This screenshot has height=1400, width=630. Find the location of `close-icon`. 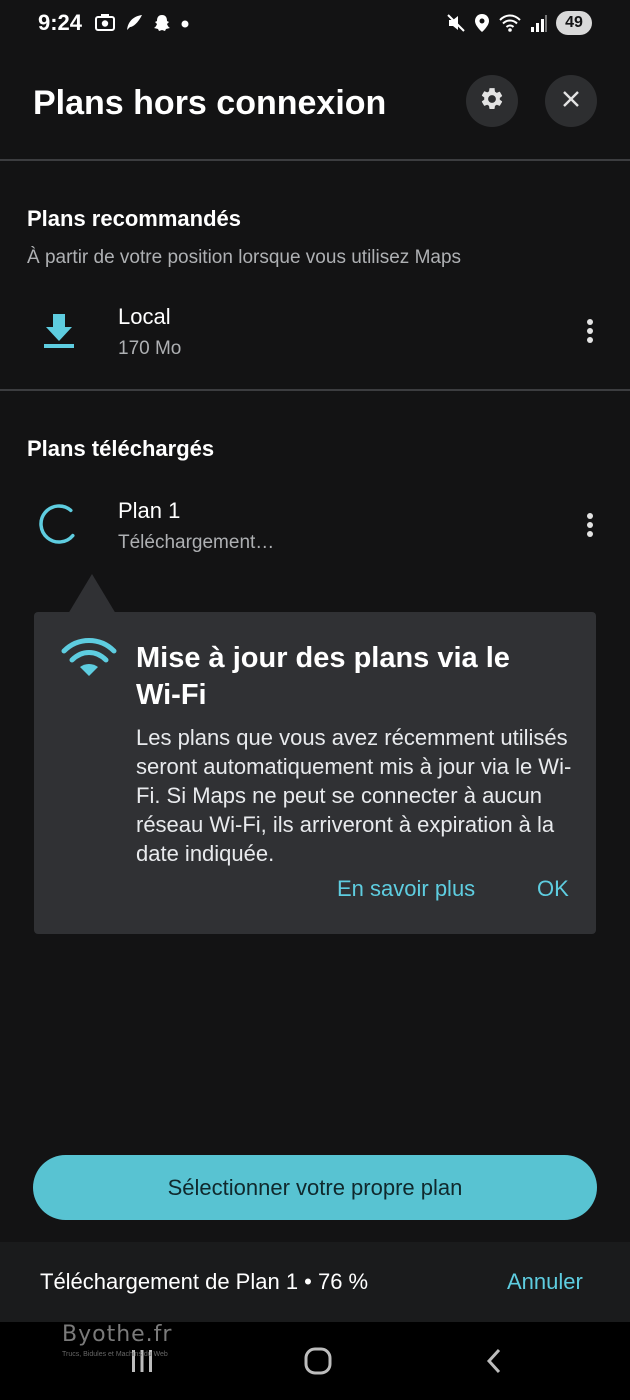

close-icon is located at coordinates (571, 101).